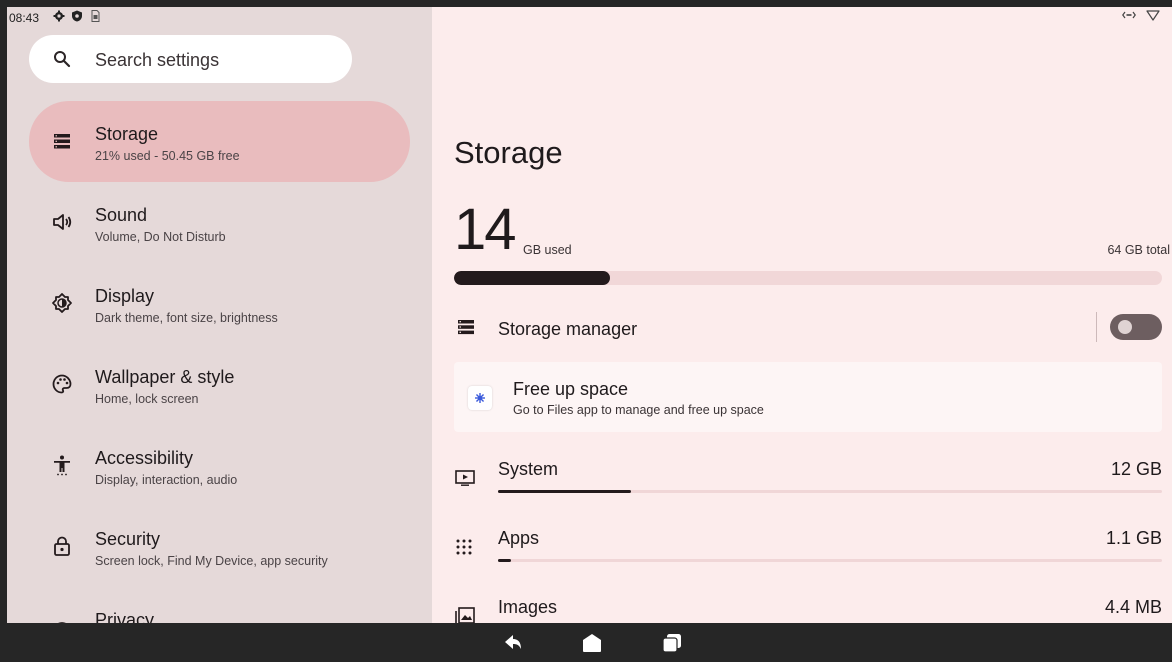  Describe the element at coordinates (802, 329) in the screenshot. I see `storage-manager-row: Storage manager` at that location.